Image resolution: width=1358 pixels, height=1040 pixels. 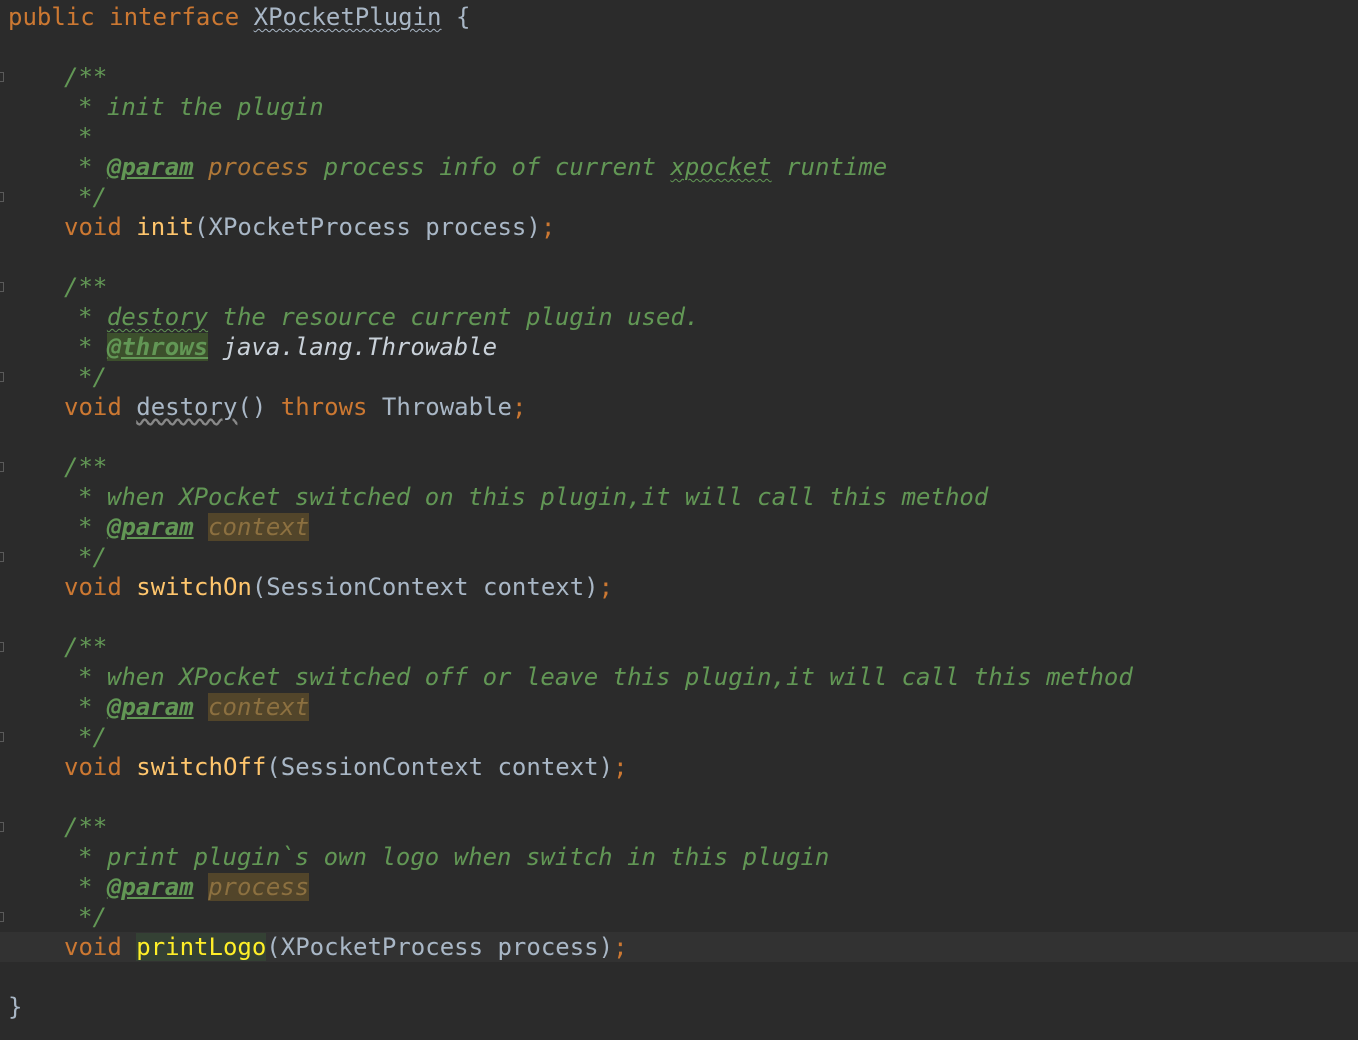 What do you see at coordinates (837, 167) in the screenshot?
I see `doc-param-desc: runtime` at bounding box center [837, 167].